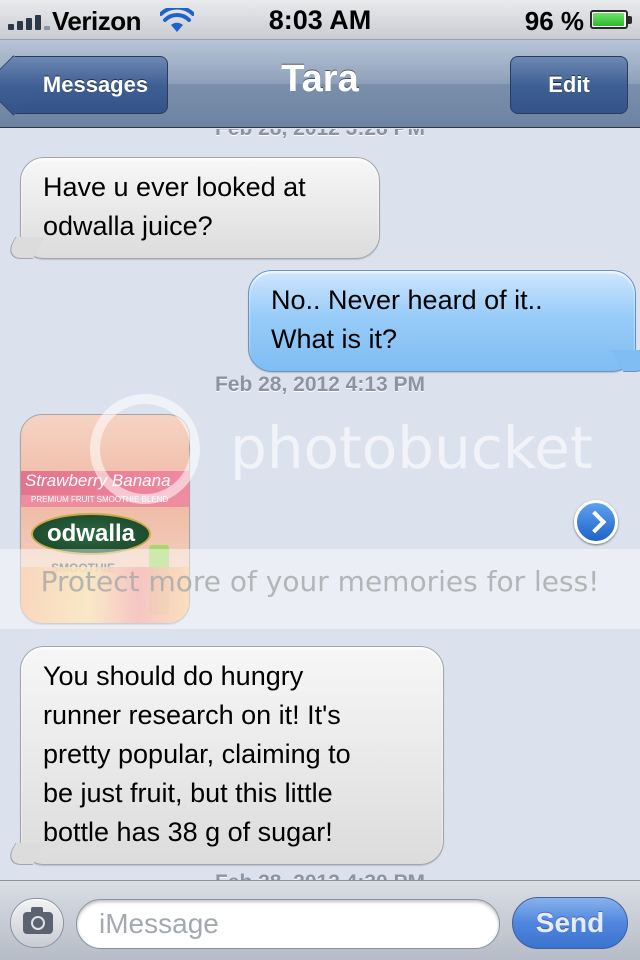  I want to click on message-bubble-outgoing: No.. Never heard of it.. What is it?, so click(444, 321).